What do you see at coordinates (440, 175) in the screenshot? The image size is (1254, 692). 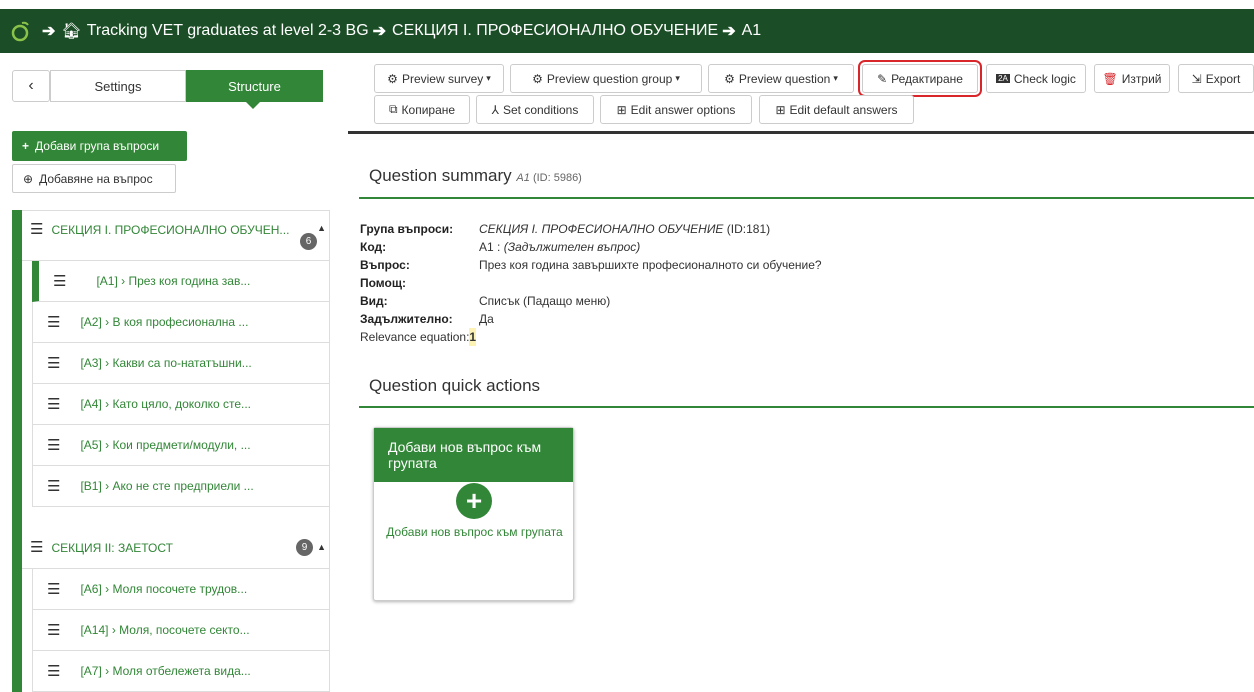 I see `summary-heading: Question summary` at bounding box center [440, 175].